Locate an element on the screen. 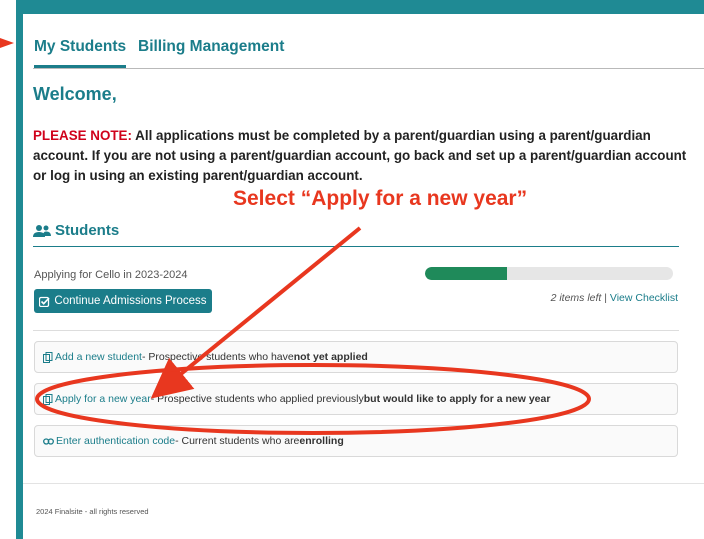 This screenshot has height=539, width=704. students-title-label: Students is located at coordinates (87, 230).